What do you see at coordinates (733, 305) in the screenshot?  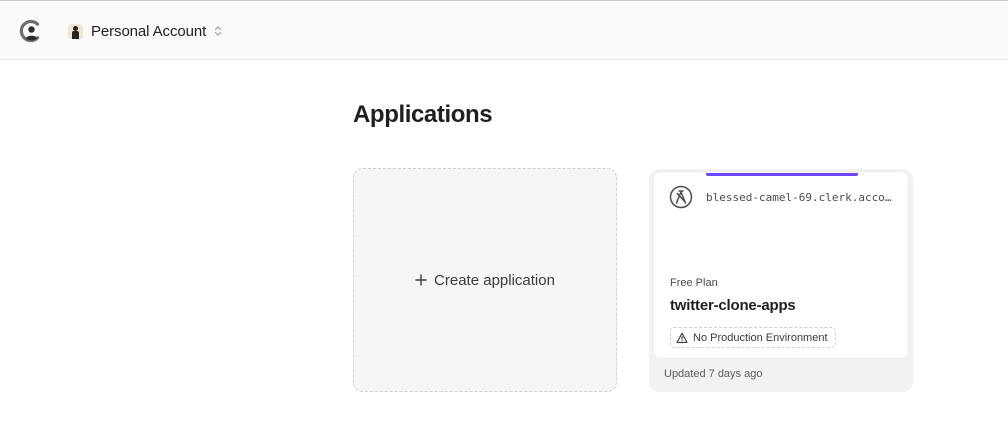 I see `application-name: twitter-clone-apps` at bounding box center [733, 305].